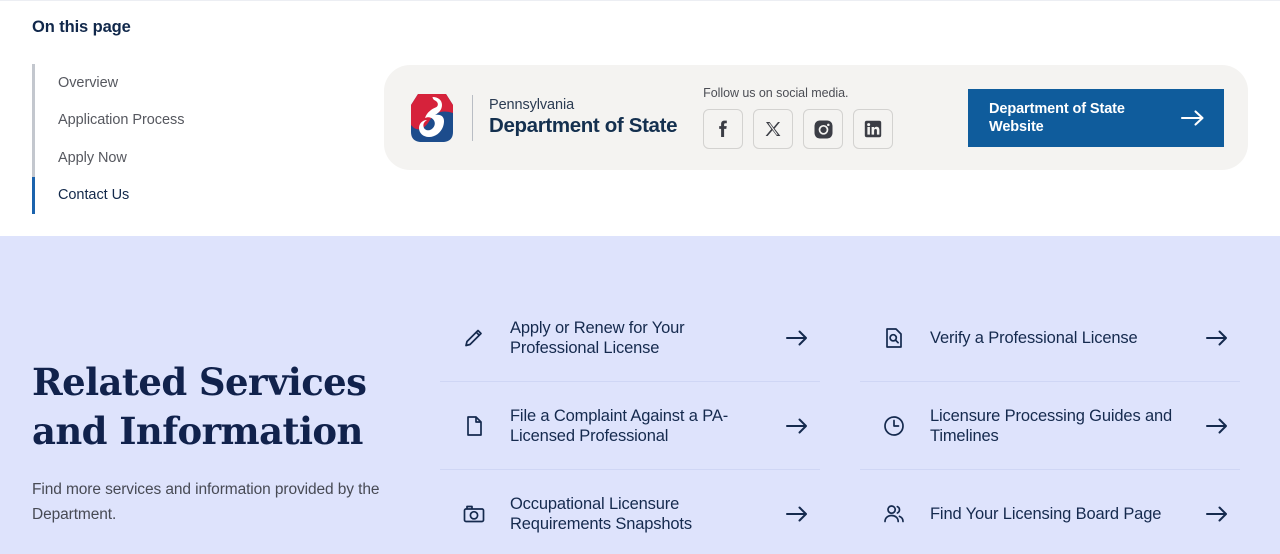  Describe the element at coordinates (199, 406) in the screenshot. I see `related-services-heading: Related Services and Information` at that location.